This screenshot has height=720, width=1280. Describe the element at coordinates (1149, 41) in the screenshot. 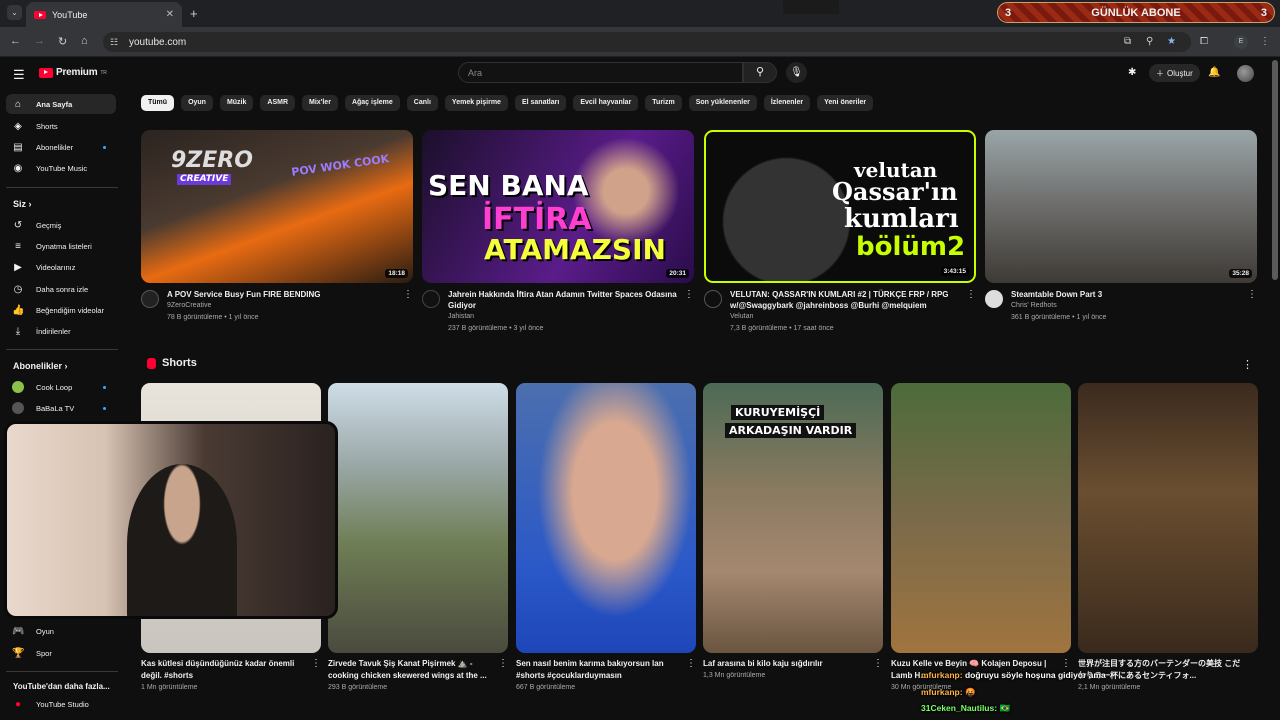

I see `zoom-icon: ⚲` at that location.